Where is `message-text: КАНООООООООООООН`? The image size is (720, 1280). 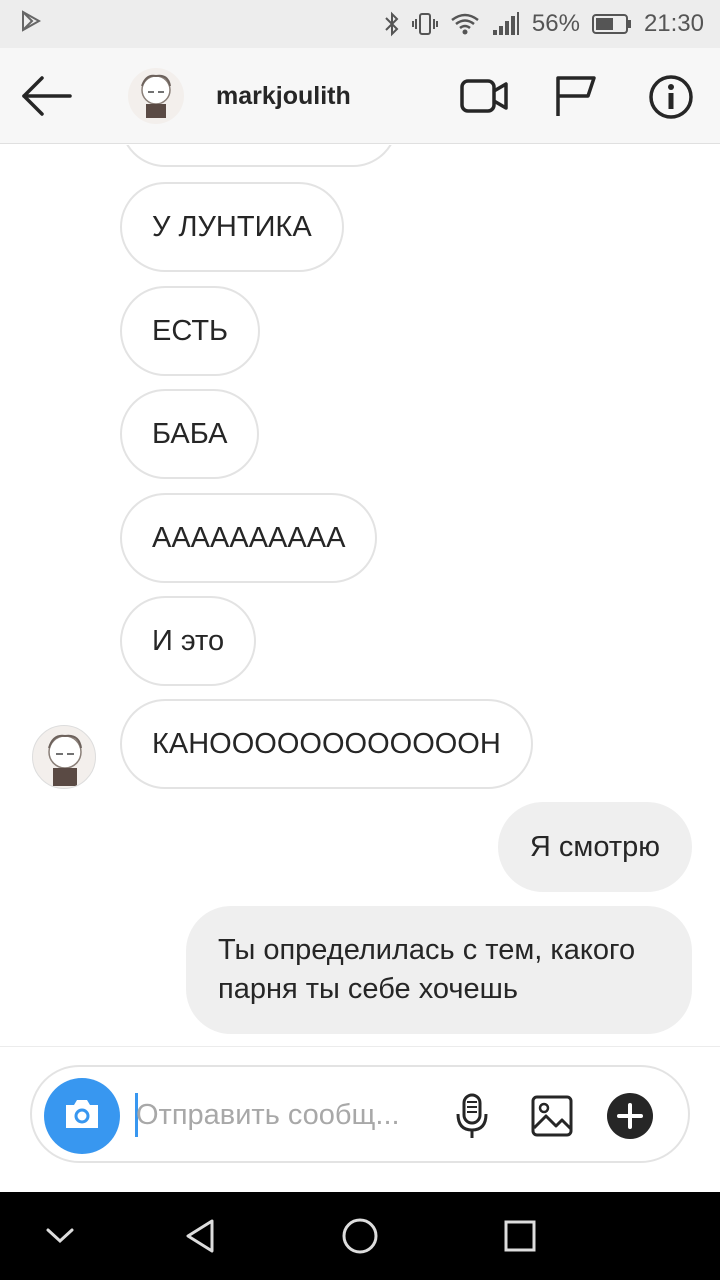
message-text: КАНООООООООООООН is located at coordinates (326, 743).